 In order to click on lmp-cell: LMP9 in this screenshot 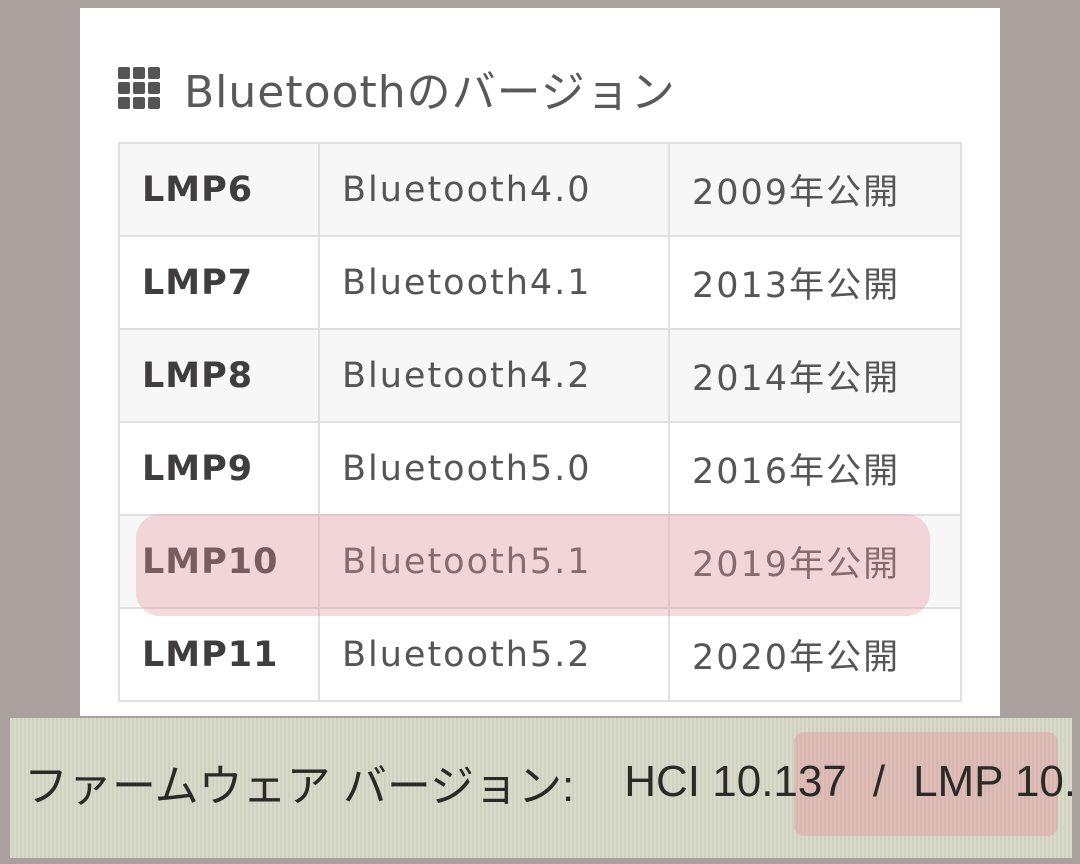, I will do `click(219, 468)`.